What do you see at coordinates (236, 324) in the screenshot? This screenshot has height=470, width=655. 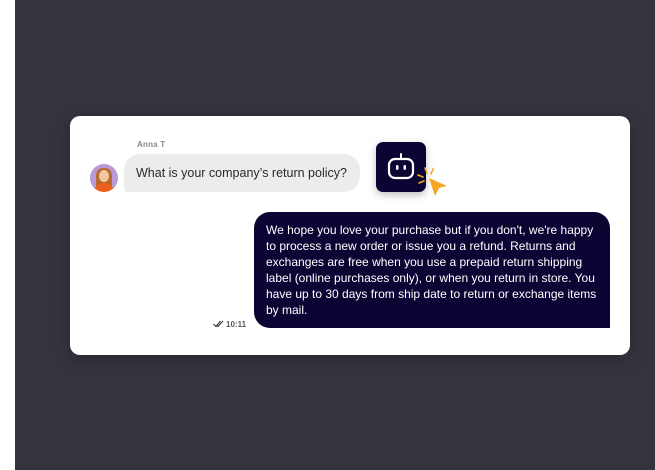 I see `message-time: 10:11` at bounding box center [236, 324].